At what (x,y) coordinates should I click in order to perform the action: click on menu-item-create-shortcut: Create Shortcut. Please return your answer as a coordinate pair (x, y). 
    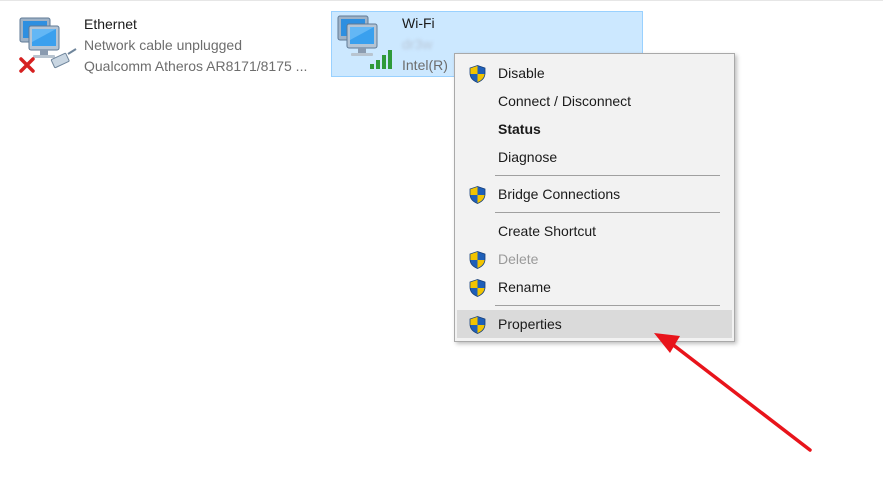
    Looking at the image, I should click on (594, 231).